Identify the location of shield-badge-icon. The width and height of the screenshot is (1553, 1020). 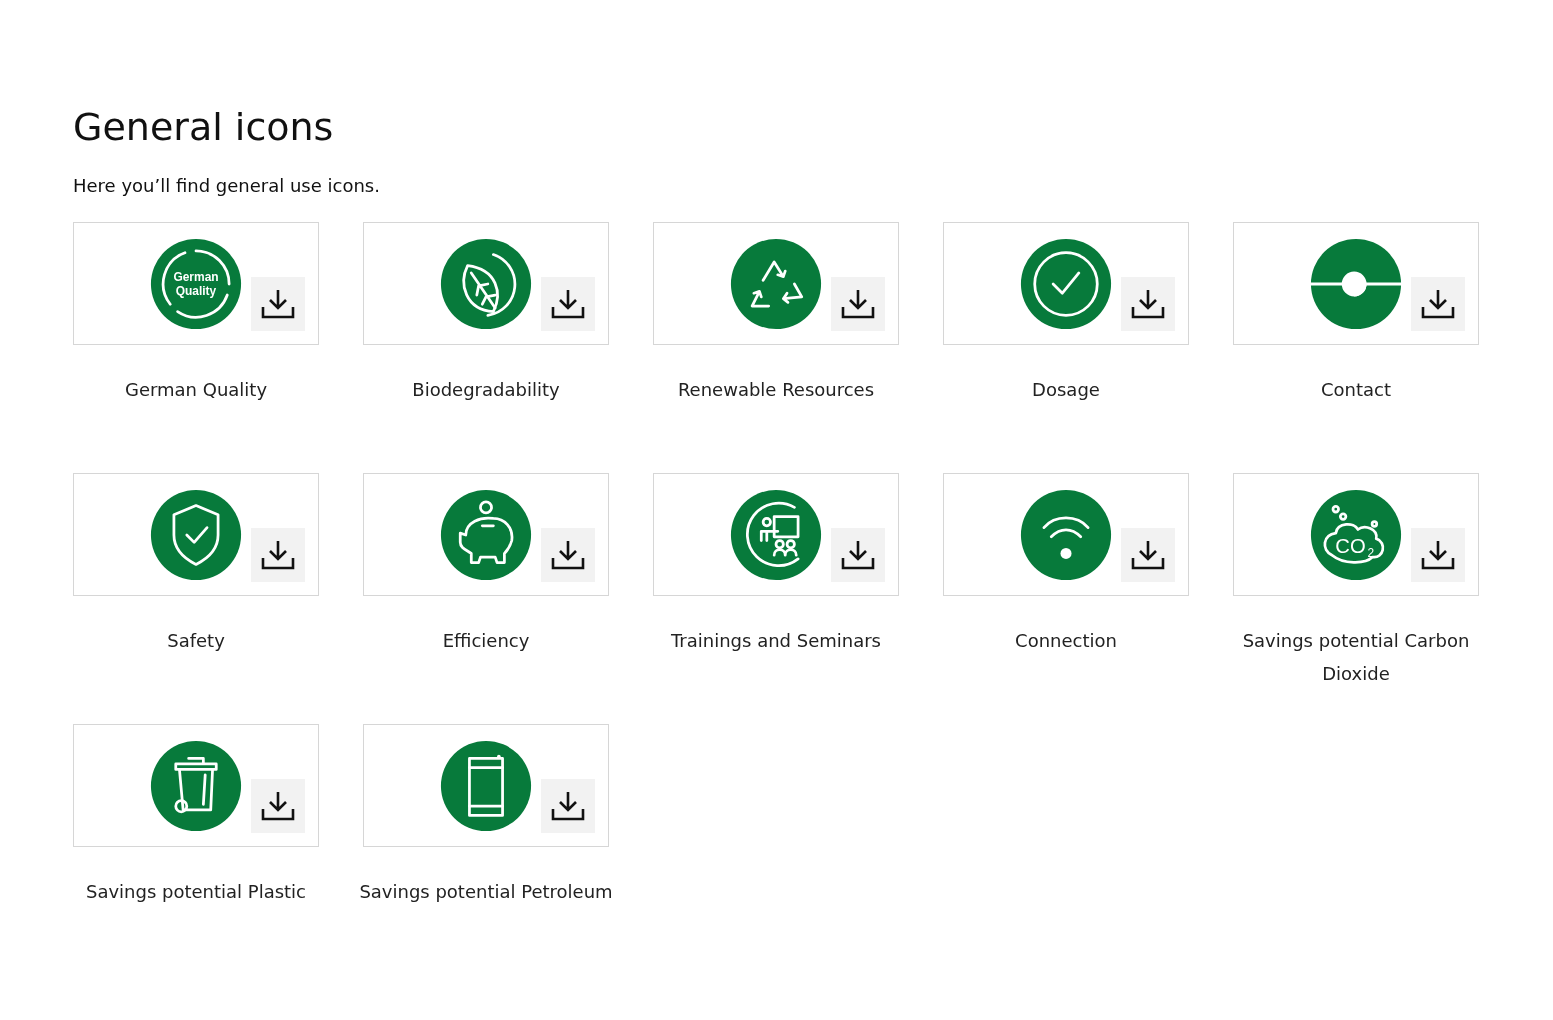
(196, 534).